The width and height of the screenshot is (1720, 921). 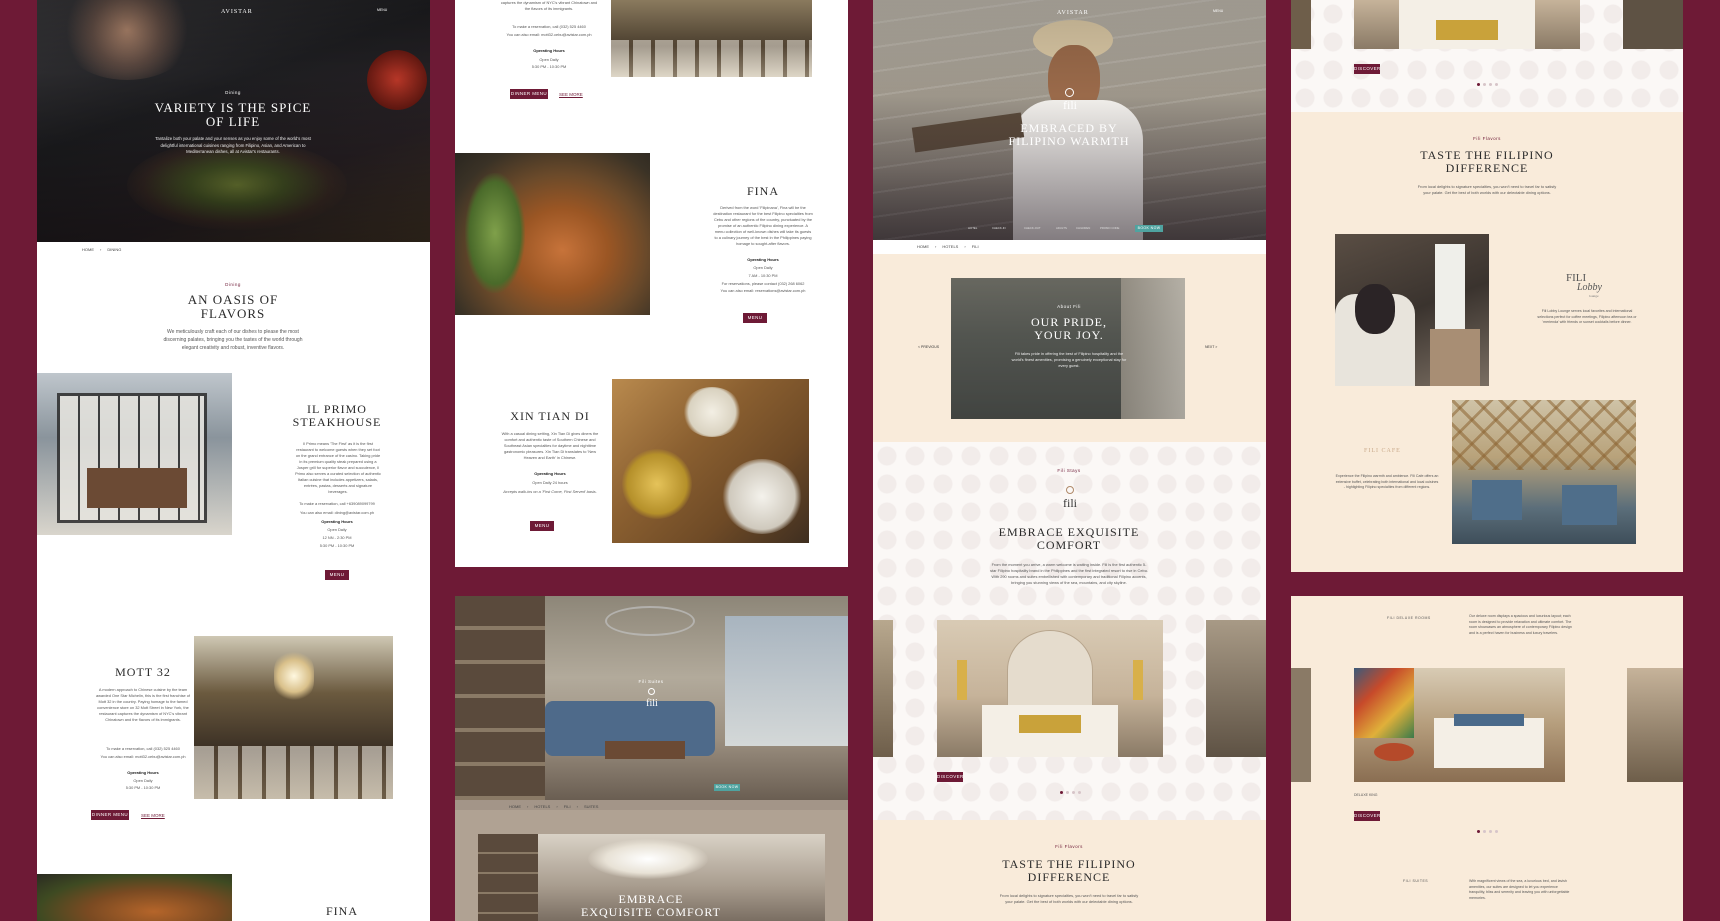 What do you see at coordinates (1069, 92) in the screenshot?
I see `fili-logo-icon` at bounding box center [1069, 92].